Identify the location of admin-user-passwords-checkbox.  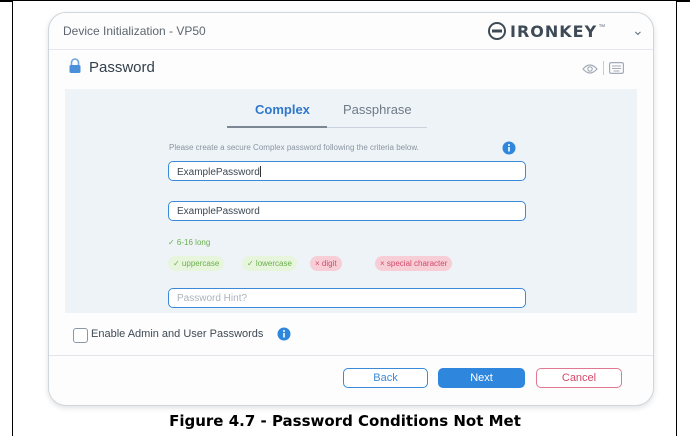
(80, 335).